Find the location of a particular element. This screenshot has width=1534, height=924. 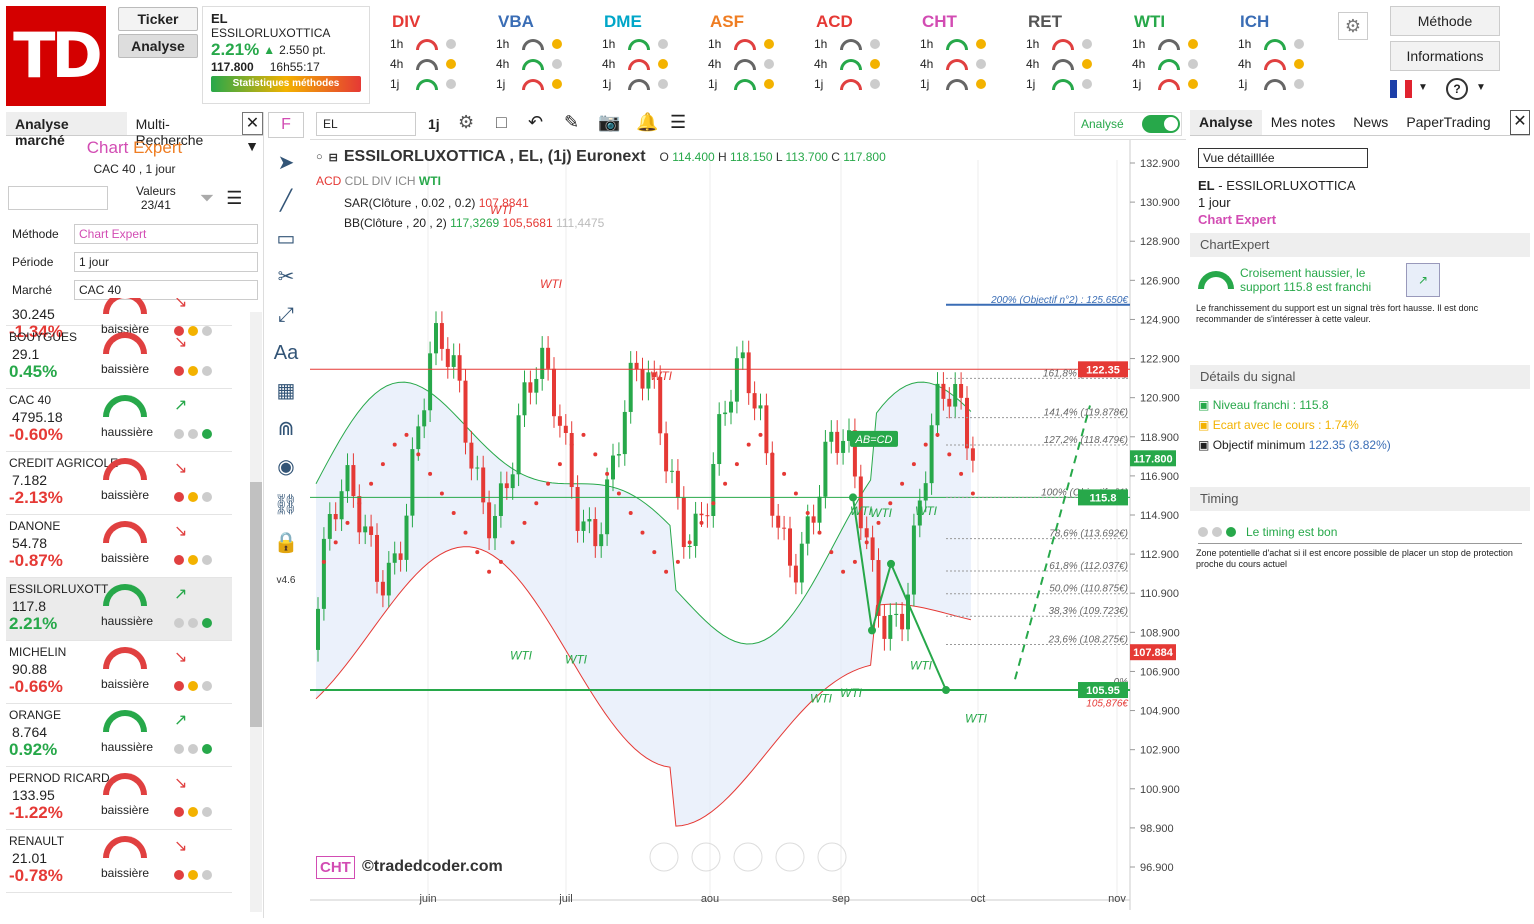

periode-select: 1 jour is located at coordinates (166, 262).